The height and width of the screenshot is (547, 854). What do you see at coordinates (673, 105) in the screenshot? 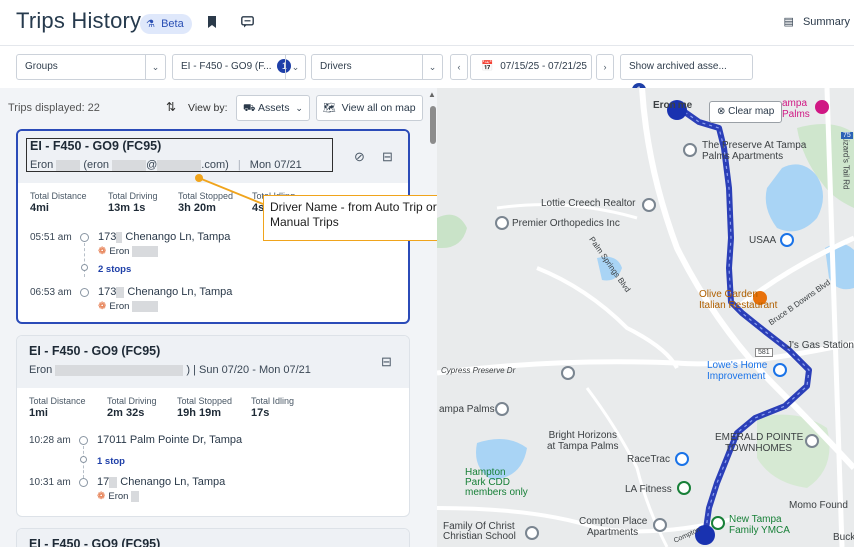
I see `map-label-eron-home: Eron me` at bounding box center [673, 105].